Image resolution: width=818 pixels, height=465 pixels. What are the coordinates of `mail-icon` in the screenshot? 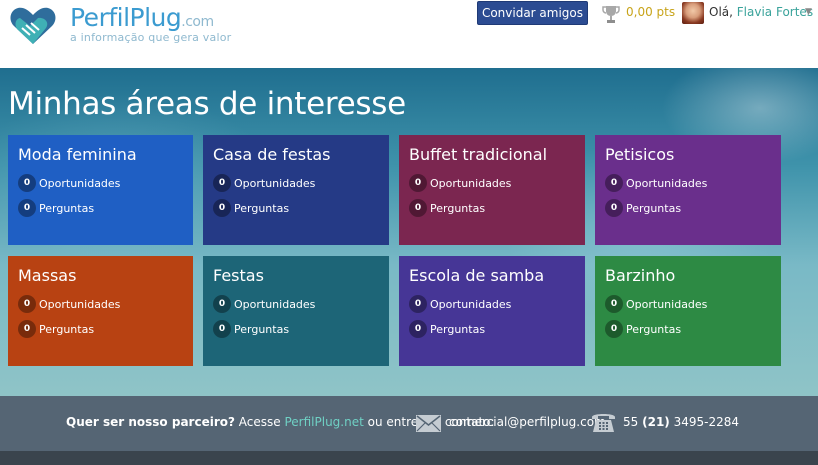 It's located at (428, 423).